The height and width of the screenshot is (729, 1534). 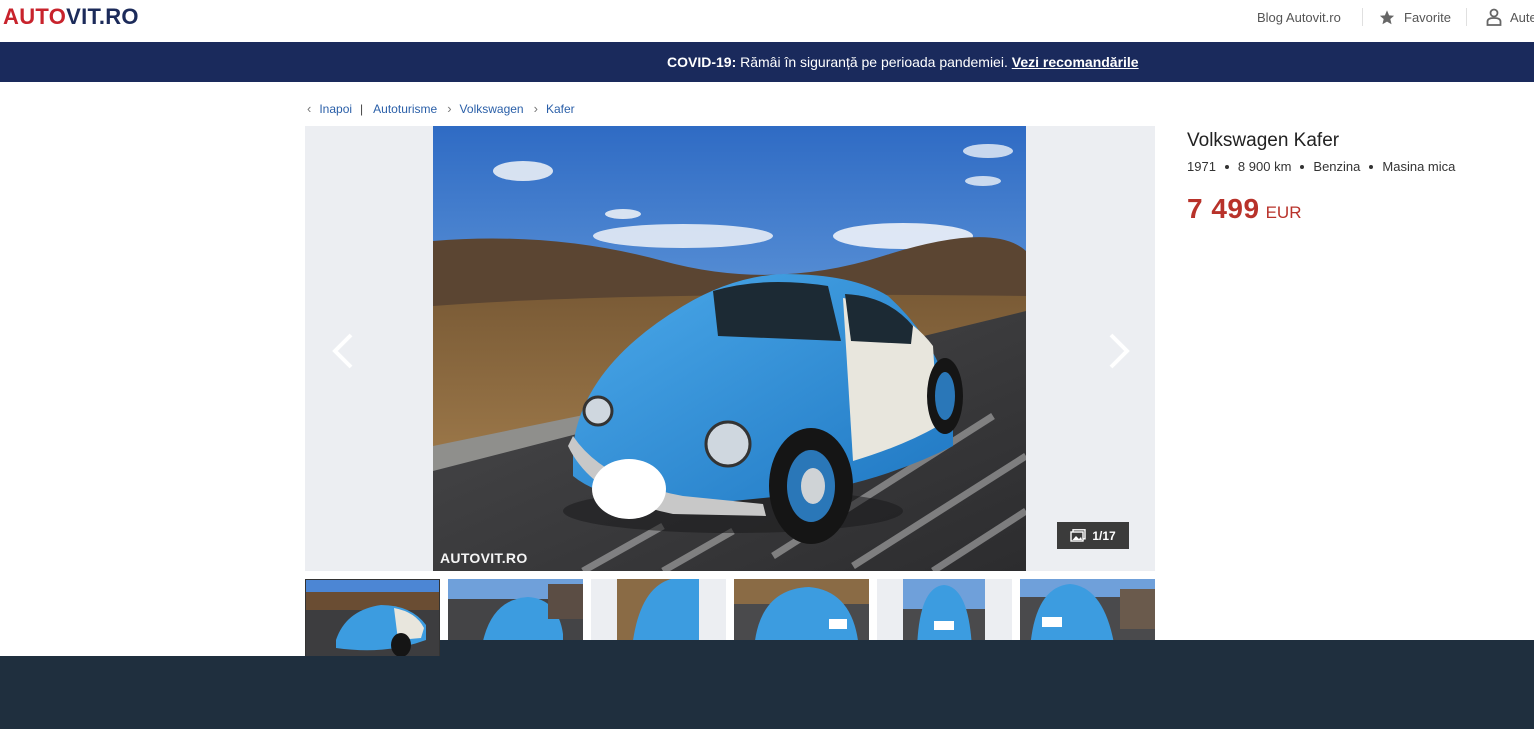 What do you see at coordinates (1283, 212) in the screenshot?
I see `price-currency: EUR` at bounding box center [1283, 212].